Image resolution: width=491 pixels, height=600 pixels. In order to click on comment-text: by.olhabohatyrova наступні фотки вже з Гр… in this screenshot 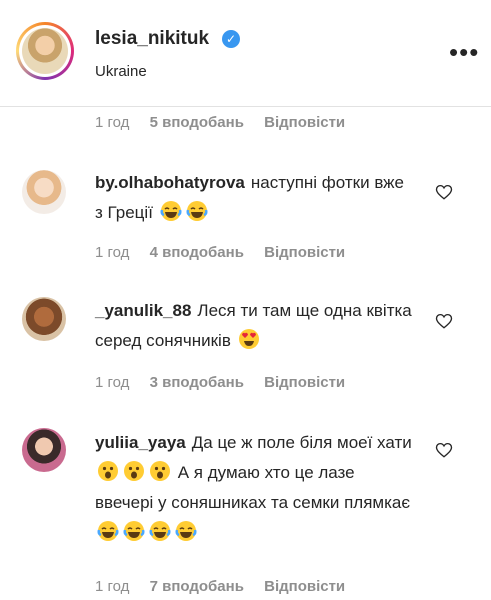, I will do `click(255, 198)`.